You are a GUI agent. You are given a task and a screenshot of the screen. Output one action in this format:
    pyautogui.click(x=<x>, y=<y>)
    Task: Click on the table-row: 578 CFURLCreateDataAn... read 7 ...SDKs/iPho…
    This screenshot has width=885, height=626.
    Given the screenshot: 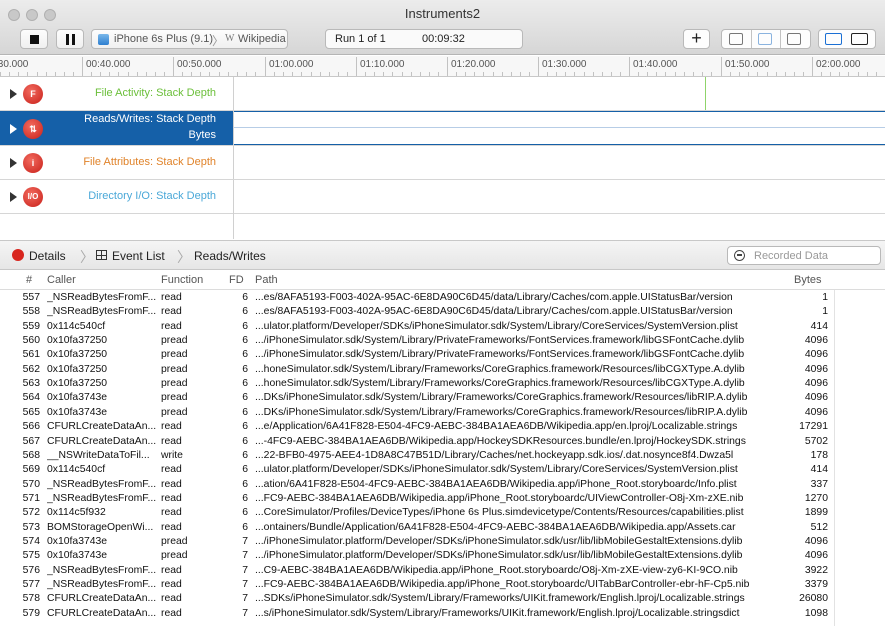 What is the action you would take?
    pyautogui.click(x=442, y=599)
    